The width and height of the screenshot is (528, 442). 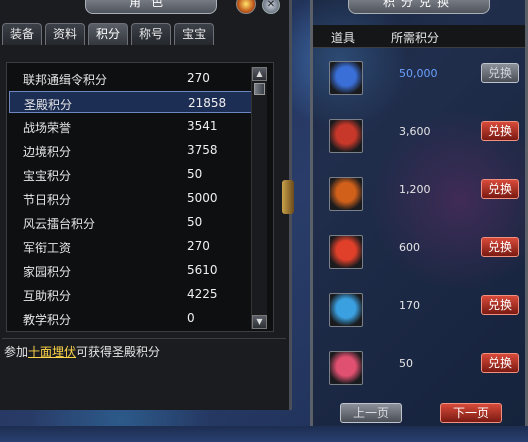 What do you see at coordinates (202, 294) in the screenshot?
I see `points-value: 4225` at bounding box center [202, 294].